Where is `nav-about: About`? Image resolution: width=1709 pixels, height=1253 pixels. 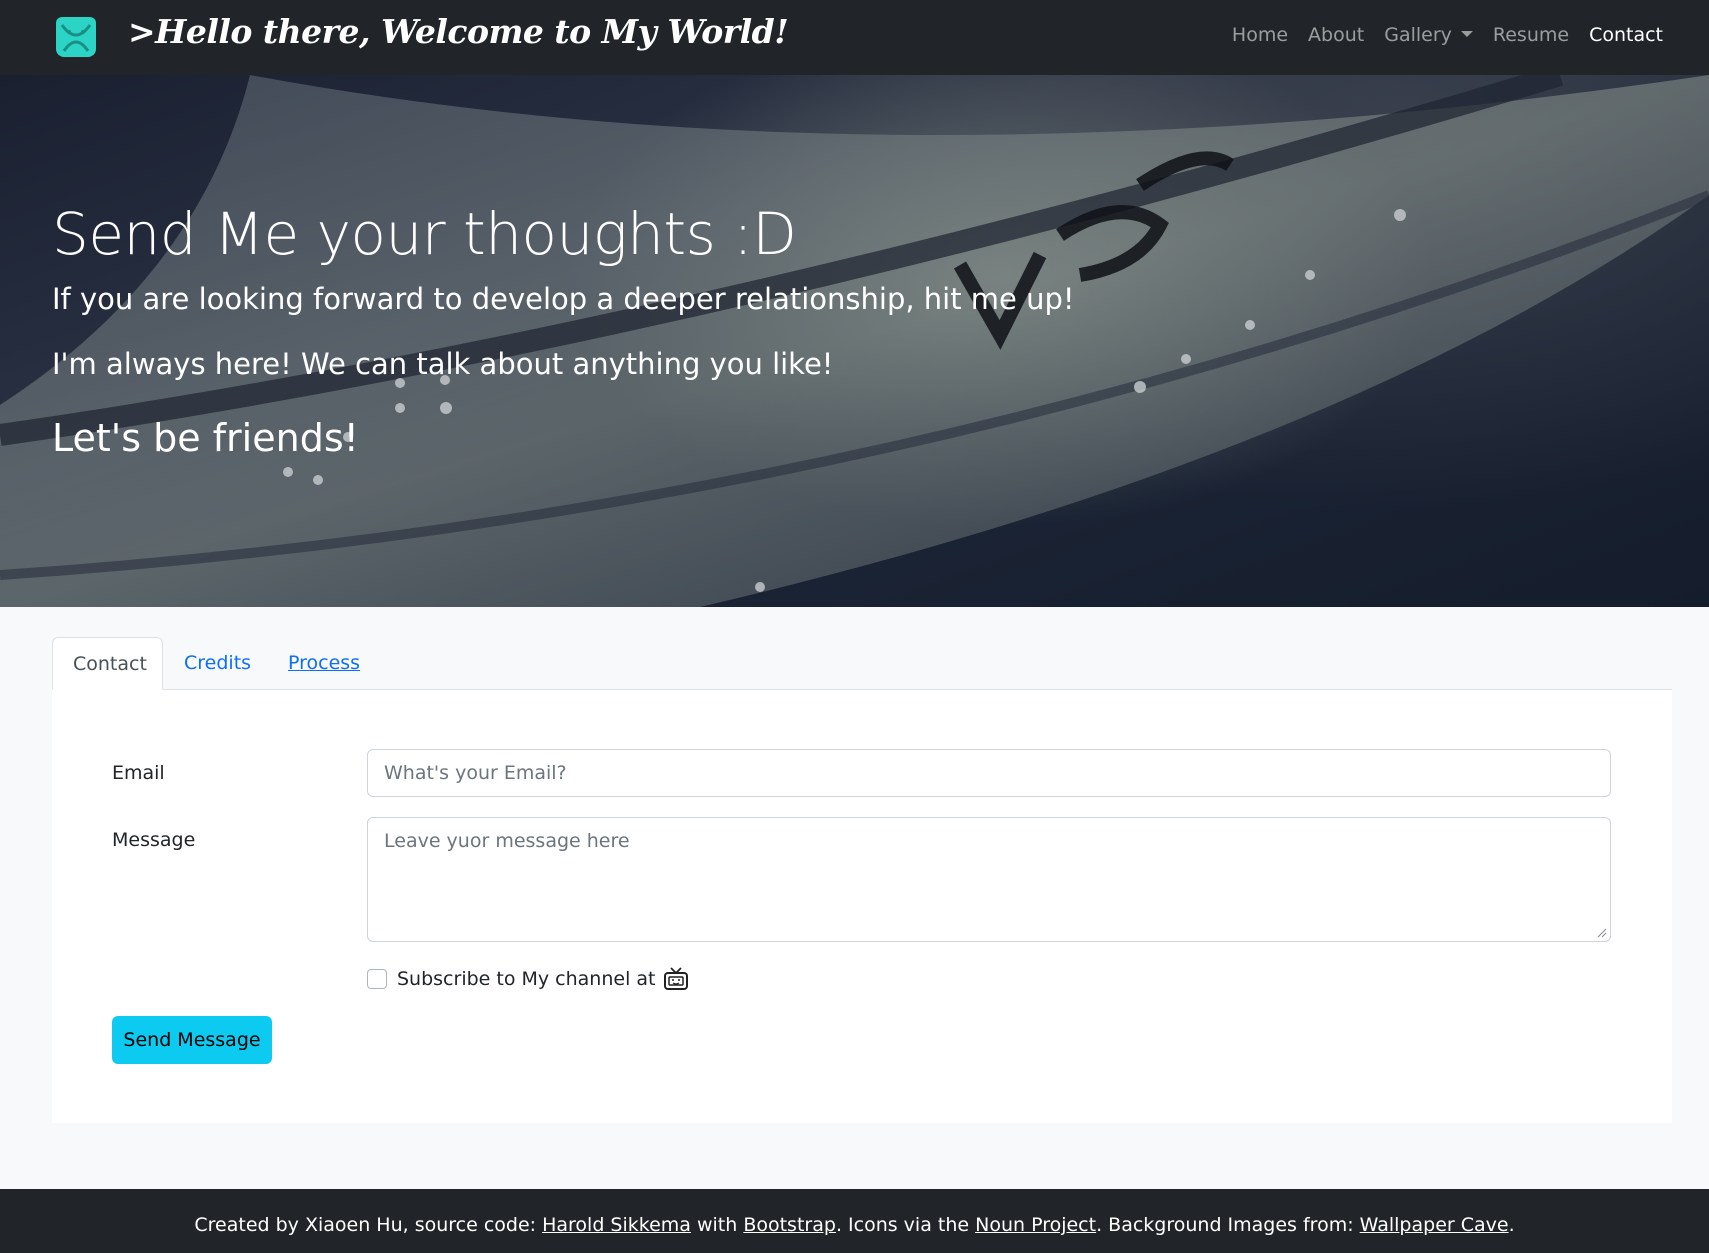
nav-about: About is located at coordinates (1336, 35).